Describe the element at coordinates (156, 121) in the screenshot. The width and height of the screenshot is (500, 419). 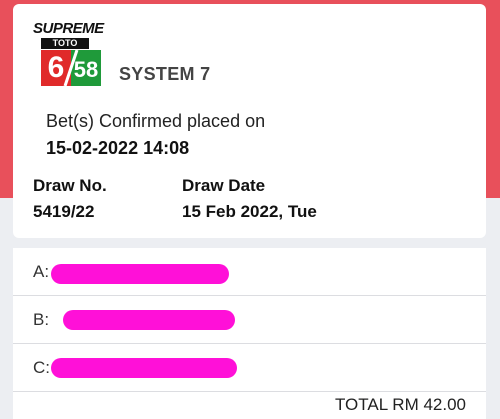
I see `confirm-label: Bet(s) Confirmed placed on` at that location.